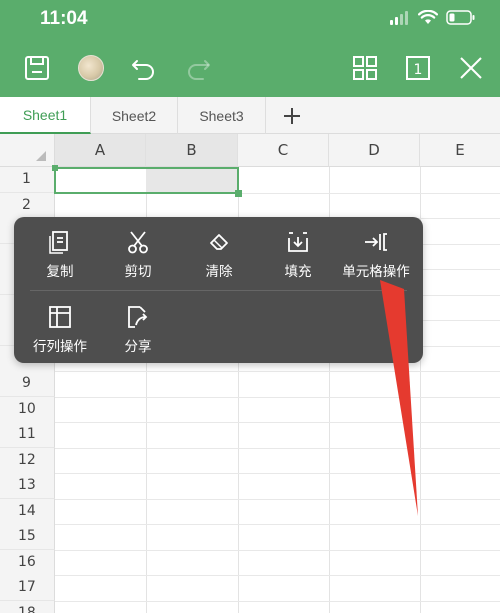 Image resolution: width=500 pixels, height=613 pixels. I want to click on menu-item-label: 剪切, so click(138, 272).